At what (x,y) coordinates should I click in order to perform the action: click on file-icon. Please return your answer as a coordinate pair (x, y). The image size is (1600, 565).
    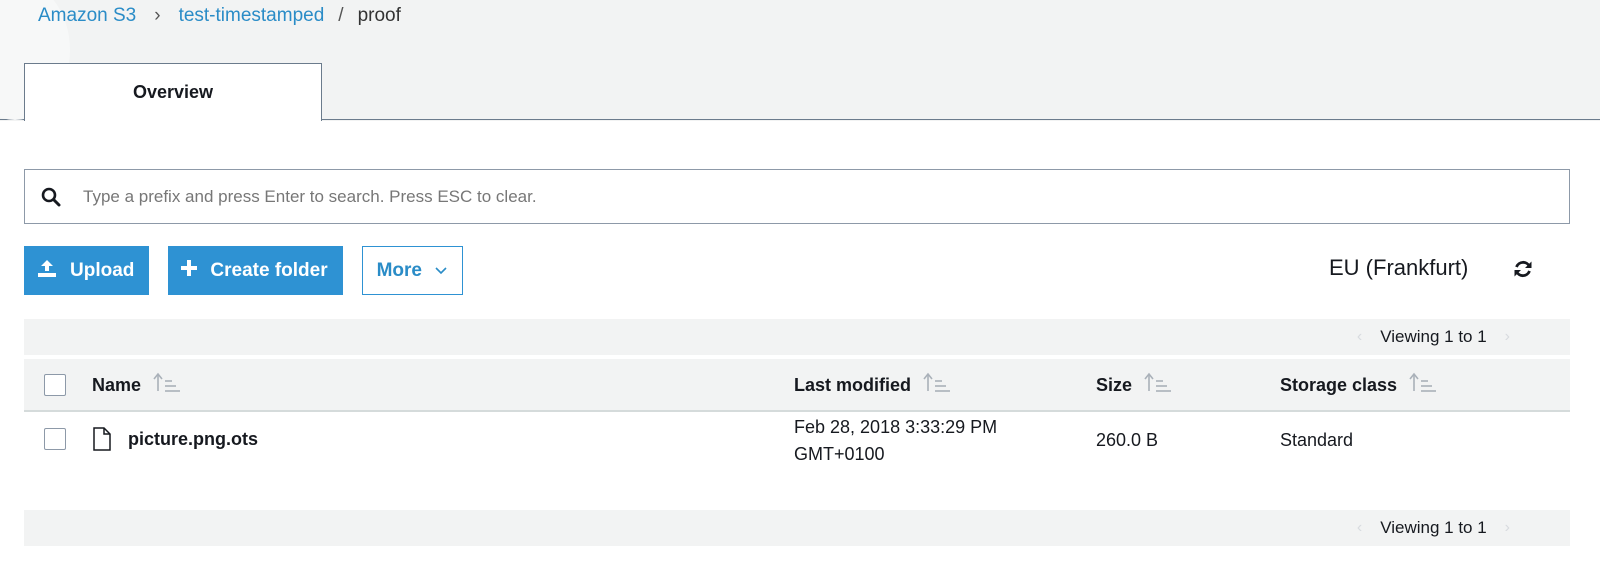
    Looking at the image, I should click on (102, 443).